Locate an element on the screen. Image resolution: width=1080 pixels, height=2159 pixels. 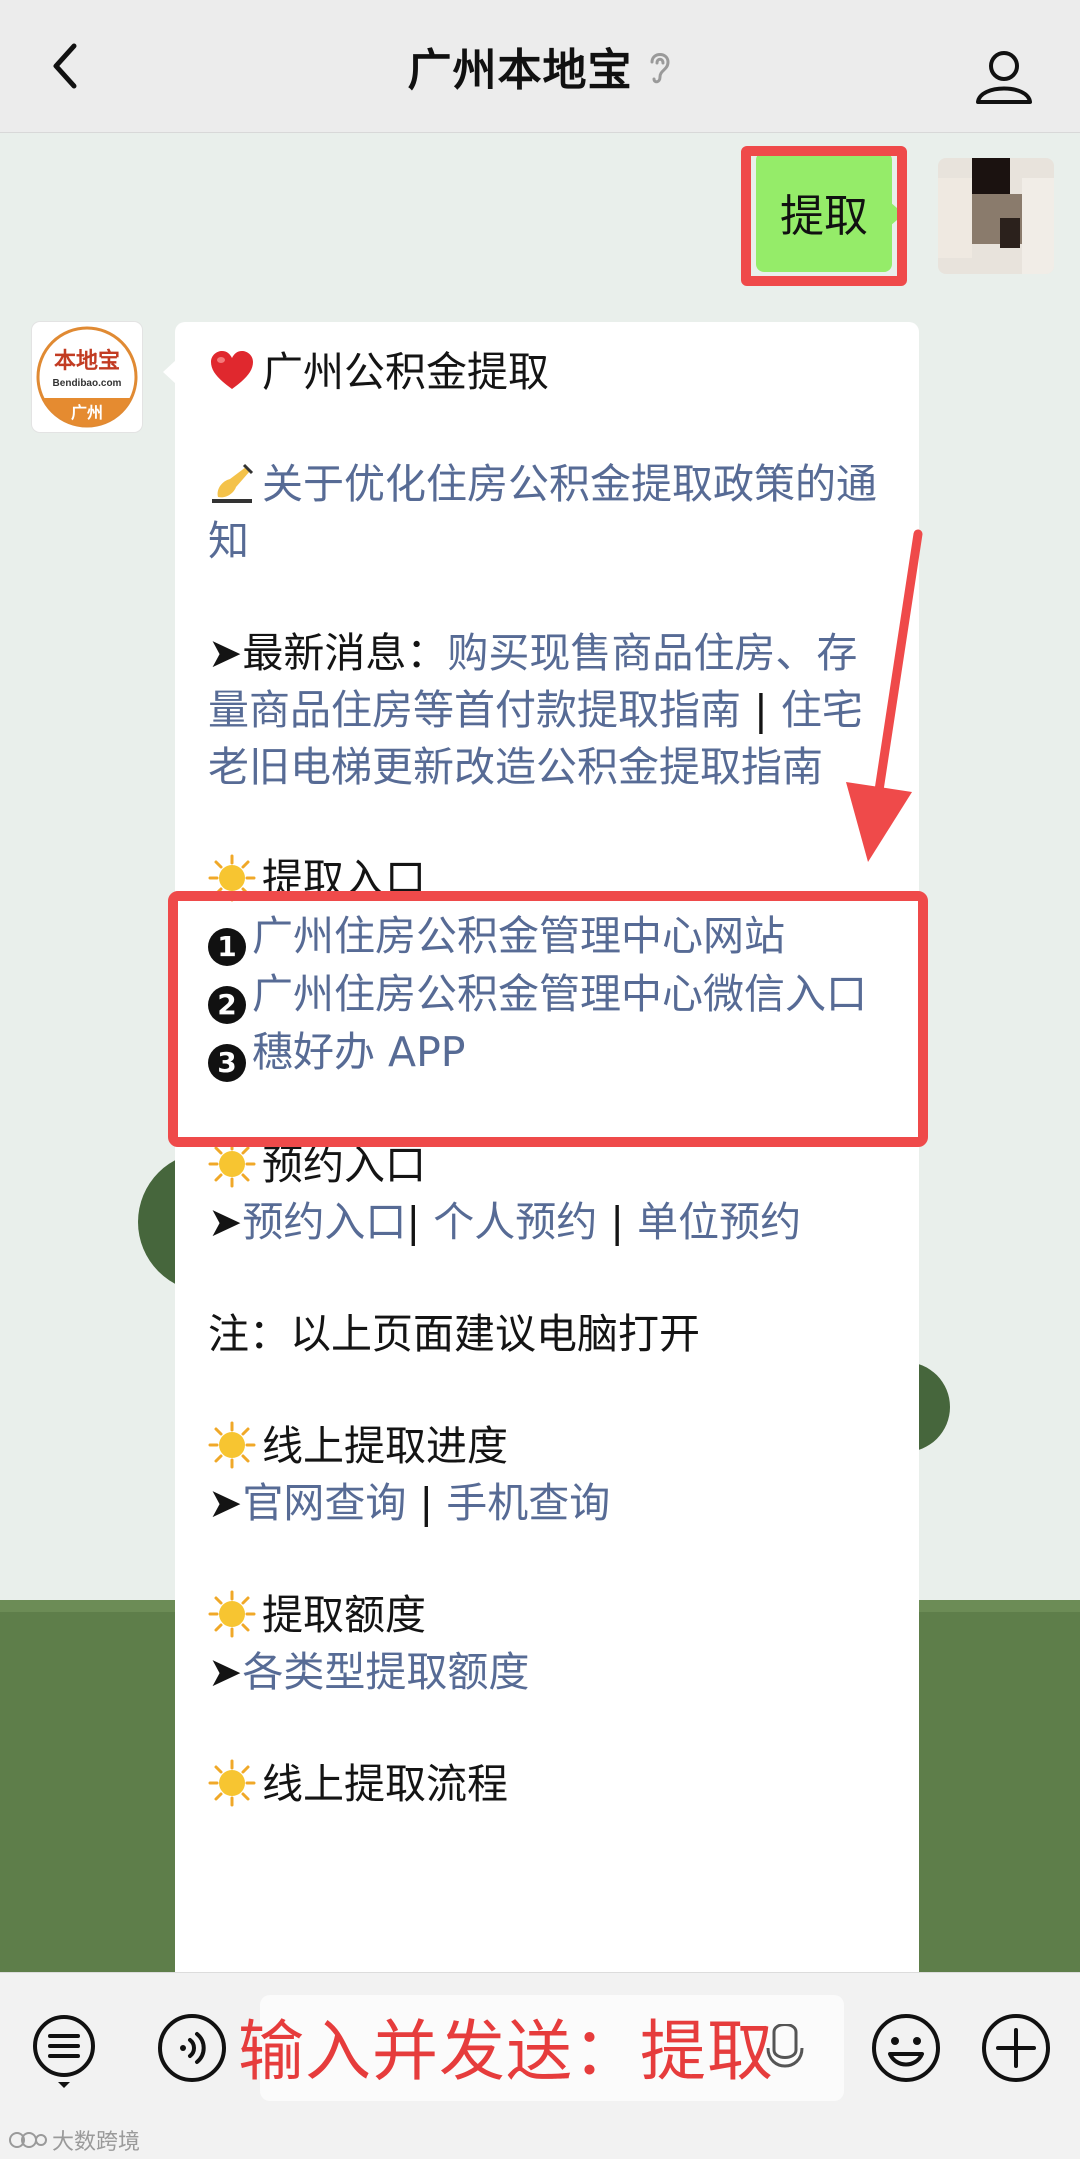
chat-title: 广州本地宝 is located at coordinates (520, 70).